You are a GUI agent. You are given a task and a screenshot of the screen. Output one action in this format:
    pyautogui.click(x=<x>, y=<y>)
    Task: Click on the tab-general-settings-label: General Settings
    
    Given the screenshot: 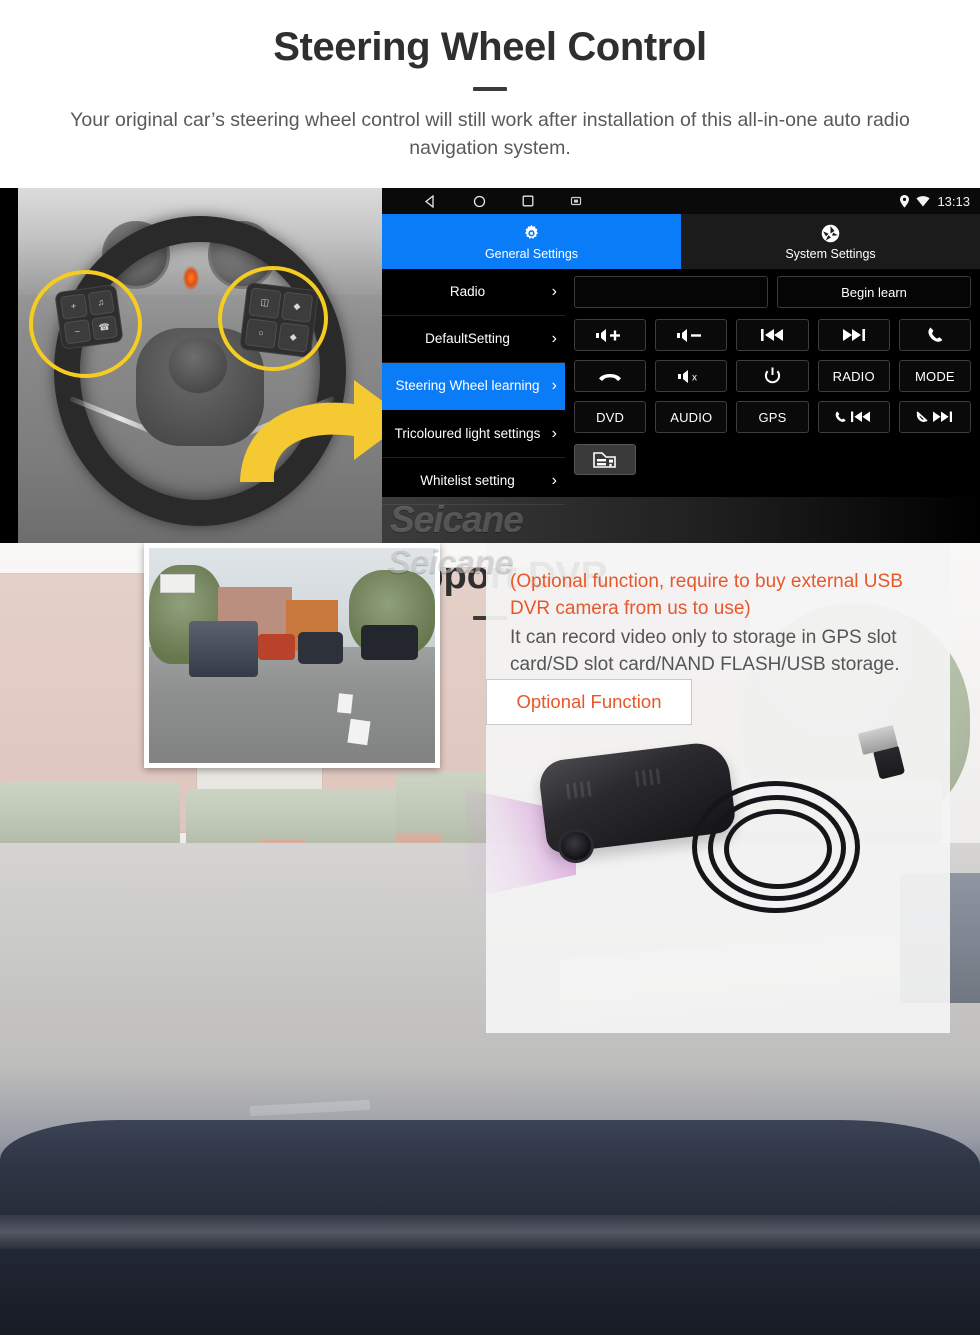 What is the action you would take?
    pyautogui.click(x=531, y=253)
    